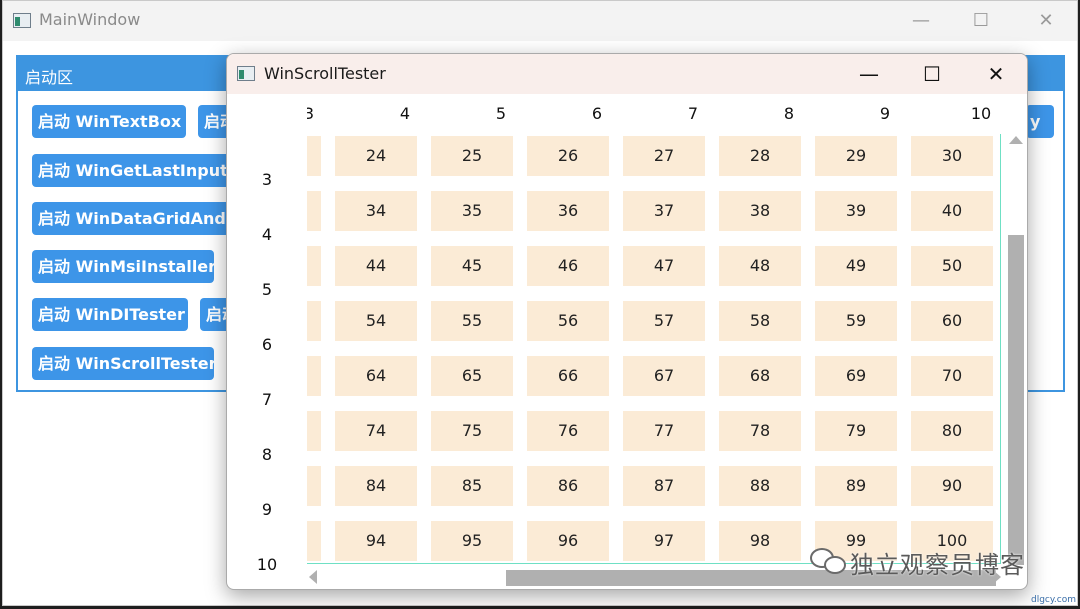  I want to click on grid-cell: 94, so click(376, 541).